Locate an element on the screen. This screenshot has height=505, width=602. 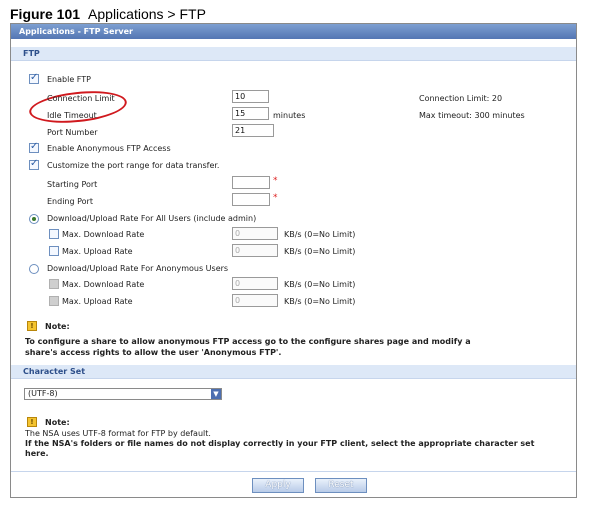
enable-anonymous-label: Enable Anonymous FTP Access is located at coordinates (109, 148).